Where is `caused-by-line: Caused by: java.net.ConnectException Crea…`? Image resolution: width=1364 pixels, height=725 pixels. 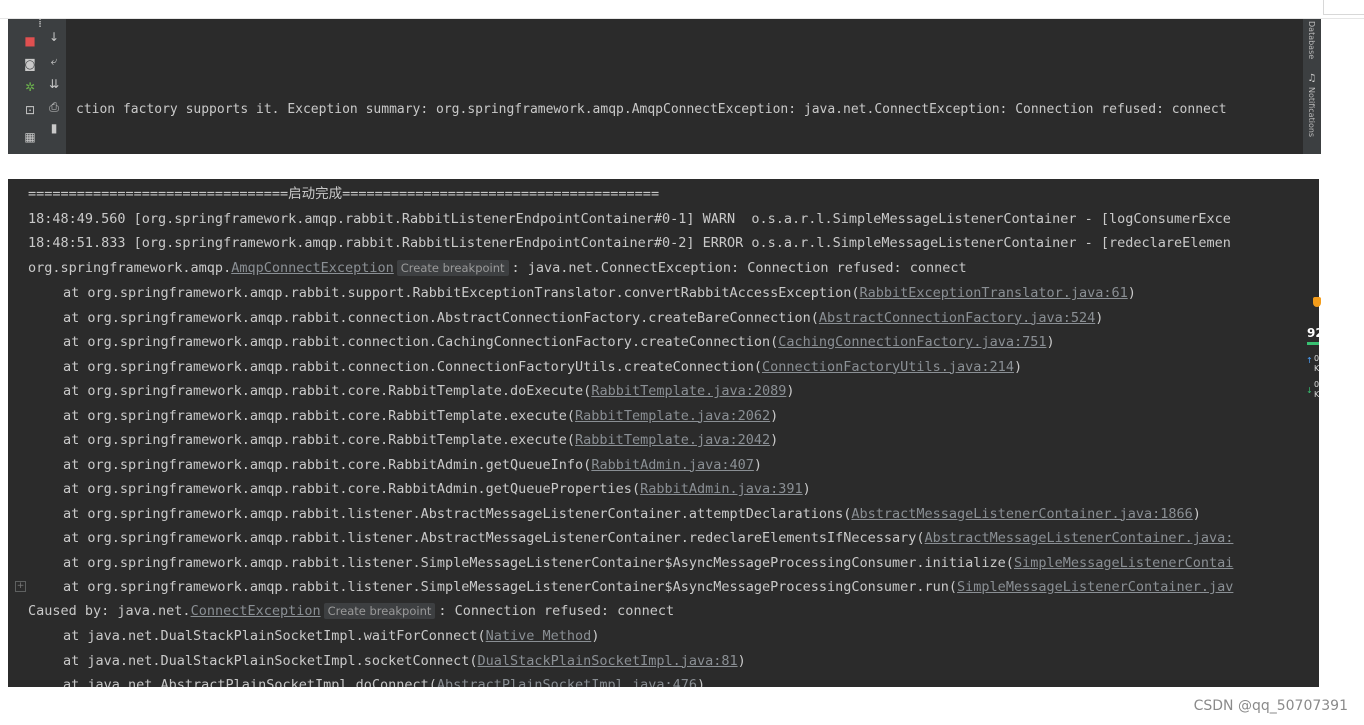
caused-by-line: Caused by: java.net.ConnectException Crea… is located at coordinates (351, 611).